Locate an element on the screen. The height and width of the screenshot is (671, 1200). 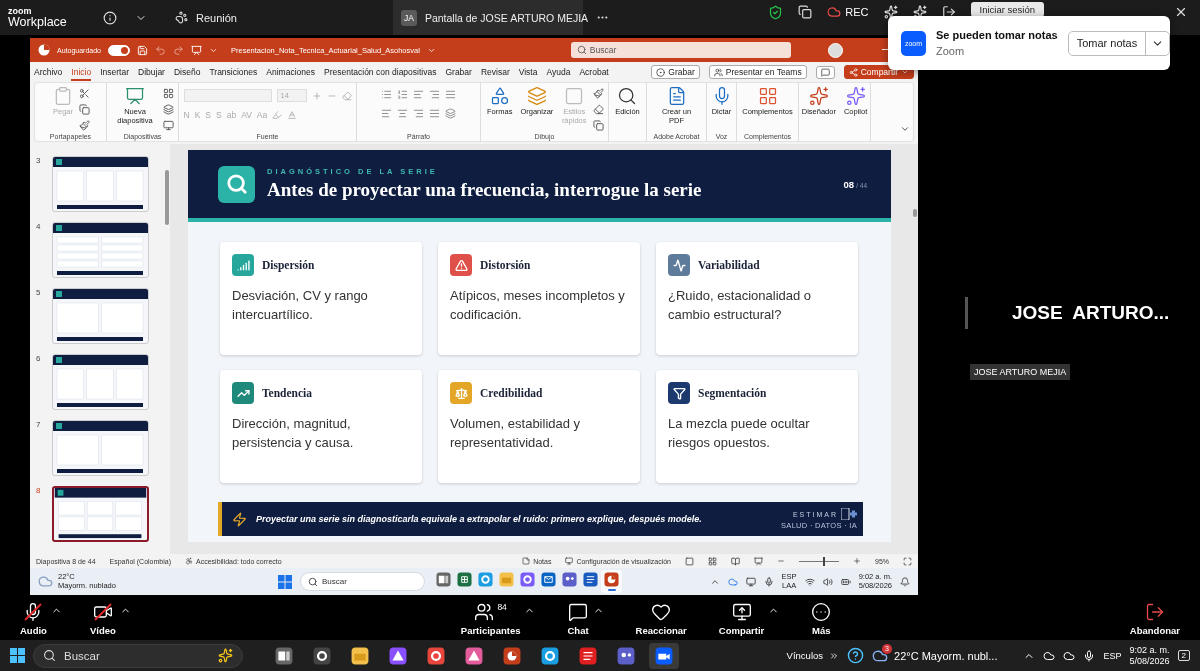
meeting-button: Reunión is located at coordinates (206, 17).